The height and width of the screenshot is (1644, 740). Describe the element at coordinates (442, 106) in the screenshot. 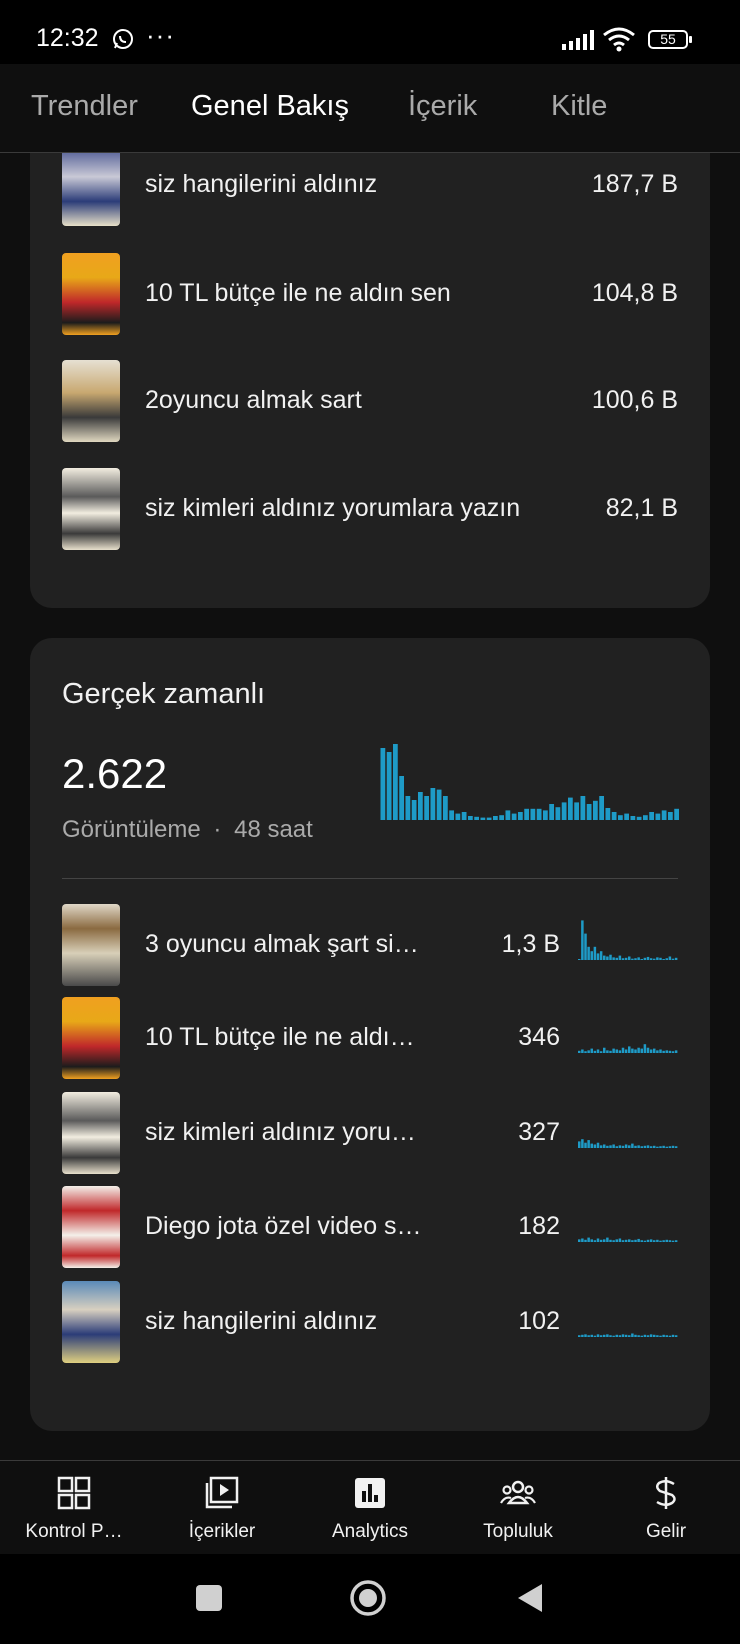

I see `tab-icerik: İçerik` at that location.